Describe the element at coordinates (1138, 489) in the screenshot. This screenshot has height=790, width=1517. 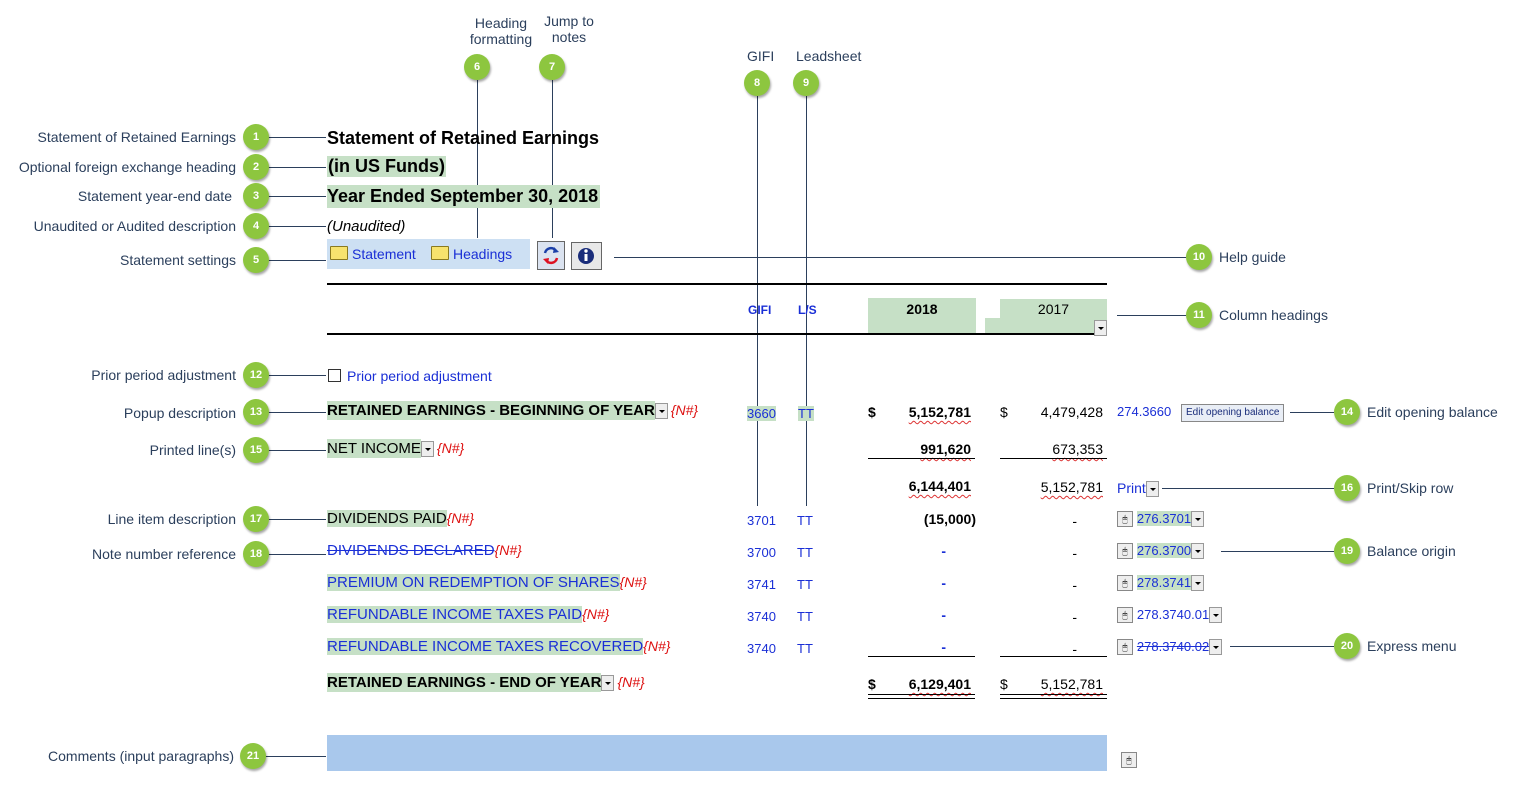
I see `print-skip-control: Print` at that location.